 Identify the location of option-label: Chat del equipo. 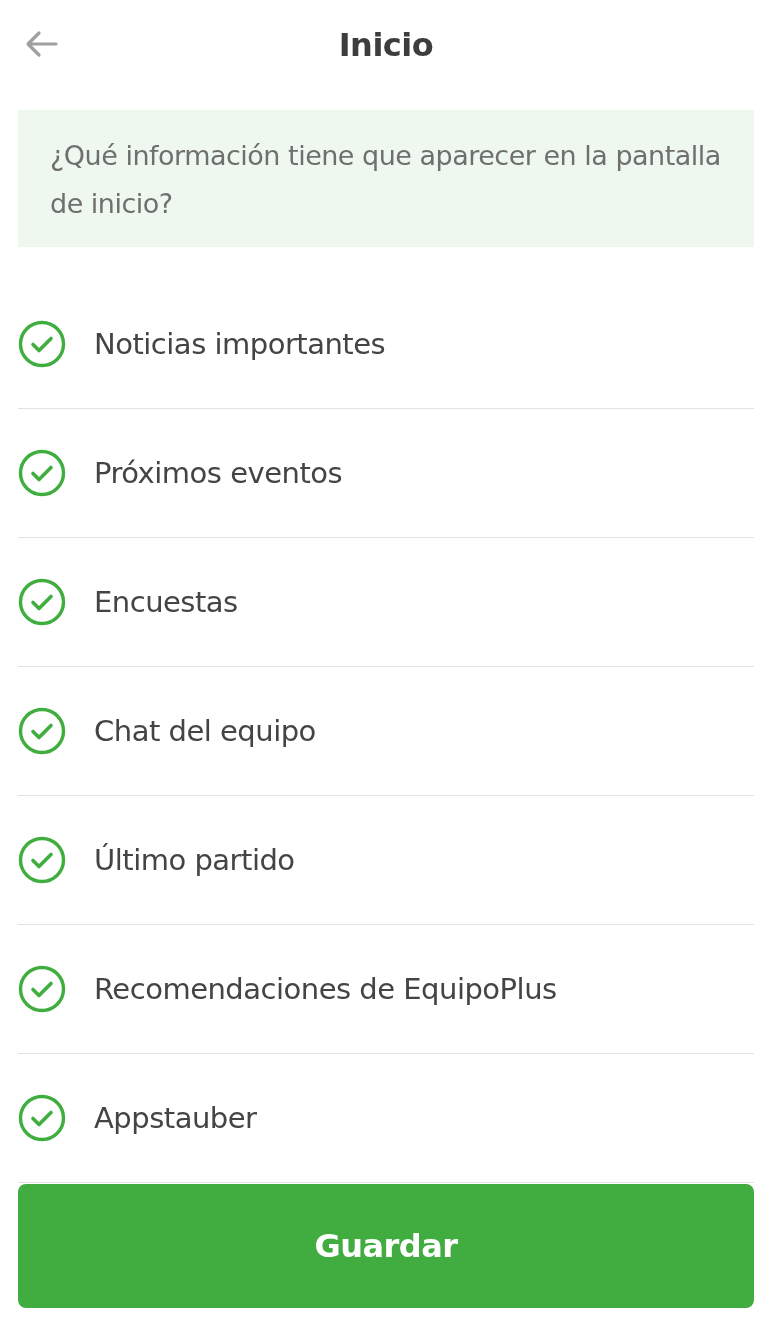
(205, 730).